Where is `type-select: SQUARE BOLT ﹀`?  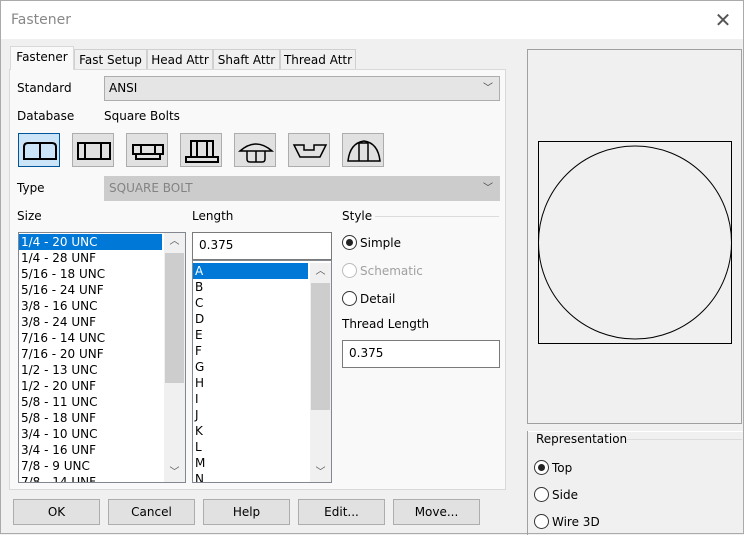
type-select: SQUARE BOLT ﹀ is located at coordinates (302, 188).